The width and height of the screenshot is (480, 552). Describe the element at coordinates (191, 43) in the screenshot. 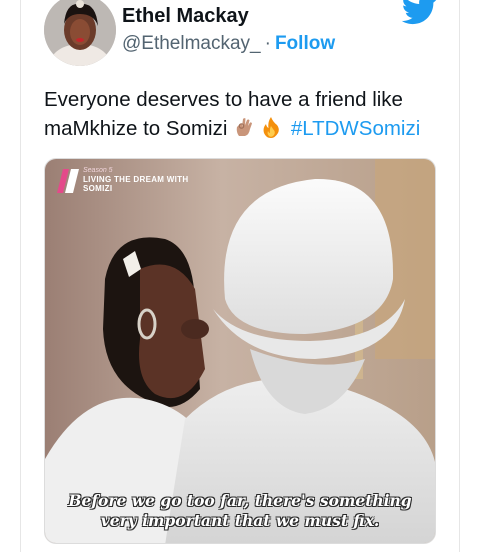

I see `author-handle: @Ethelmackay_` at that location.